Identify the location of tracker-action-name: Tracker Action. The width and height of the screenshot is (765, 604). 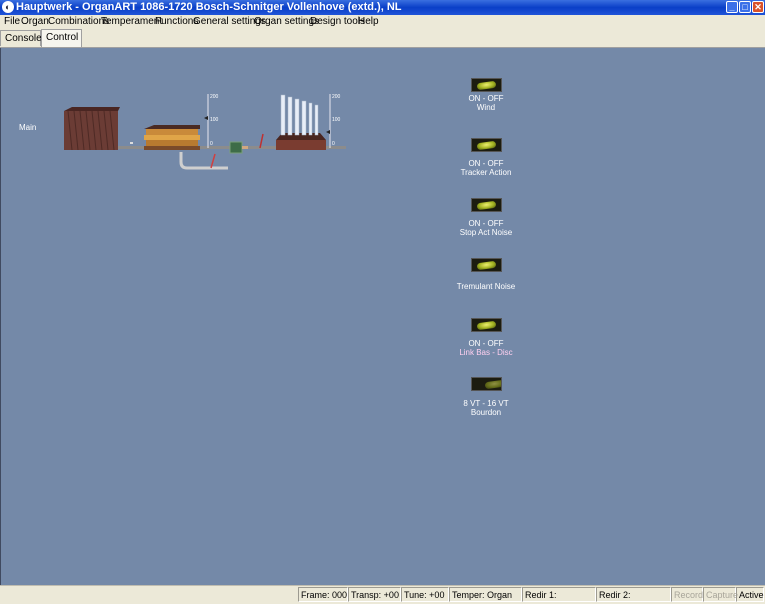
(486, 172).